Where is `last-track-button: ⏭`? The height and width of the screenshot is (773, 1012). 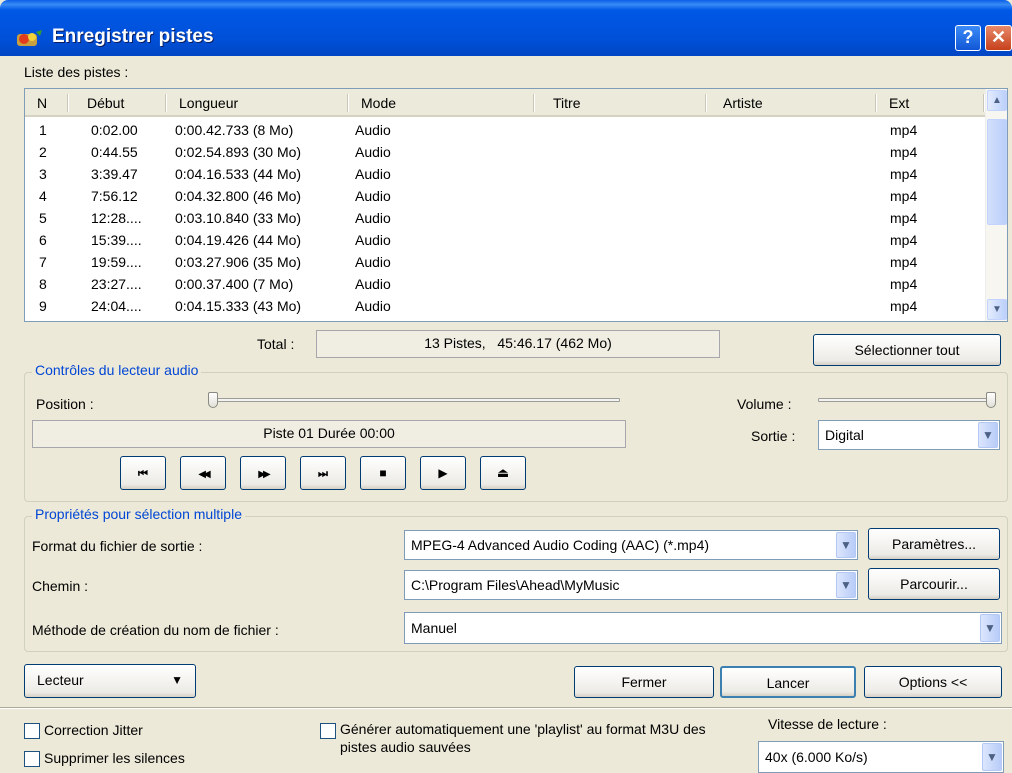 last-track-button: ⏭ is located at coordinates (323, 473).